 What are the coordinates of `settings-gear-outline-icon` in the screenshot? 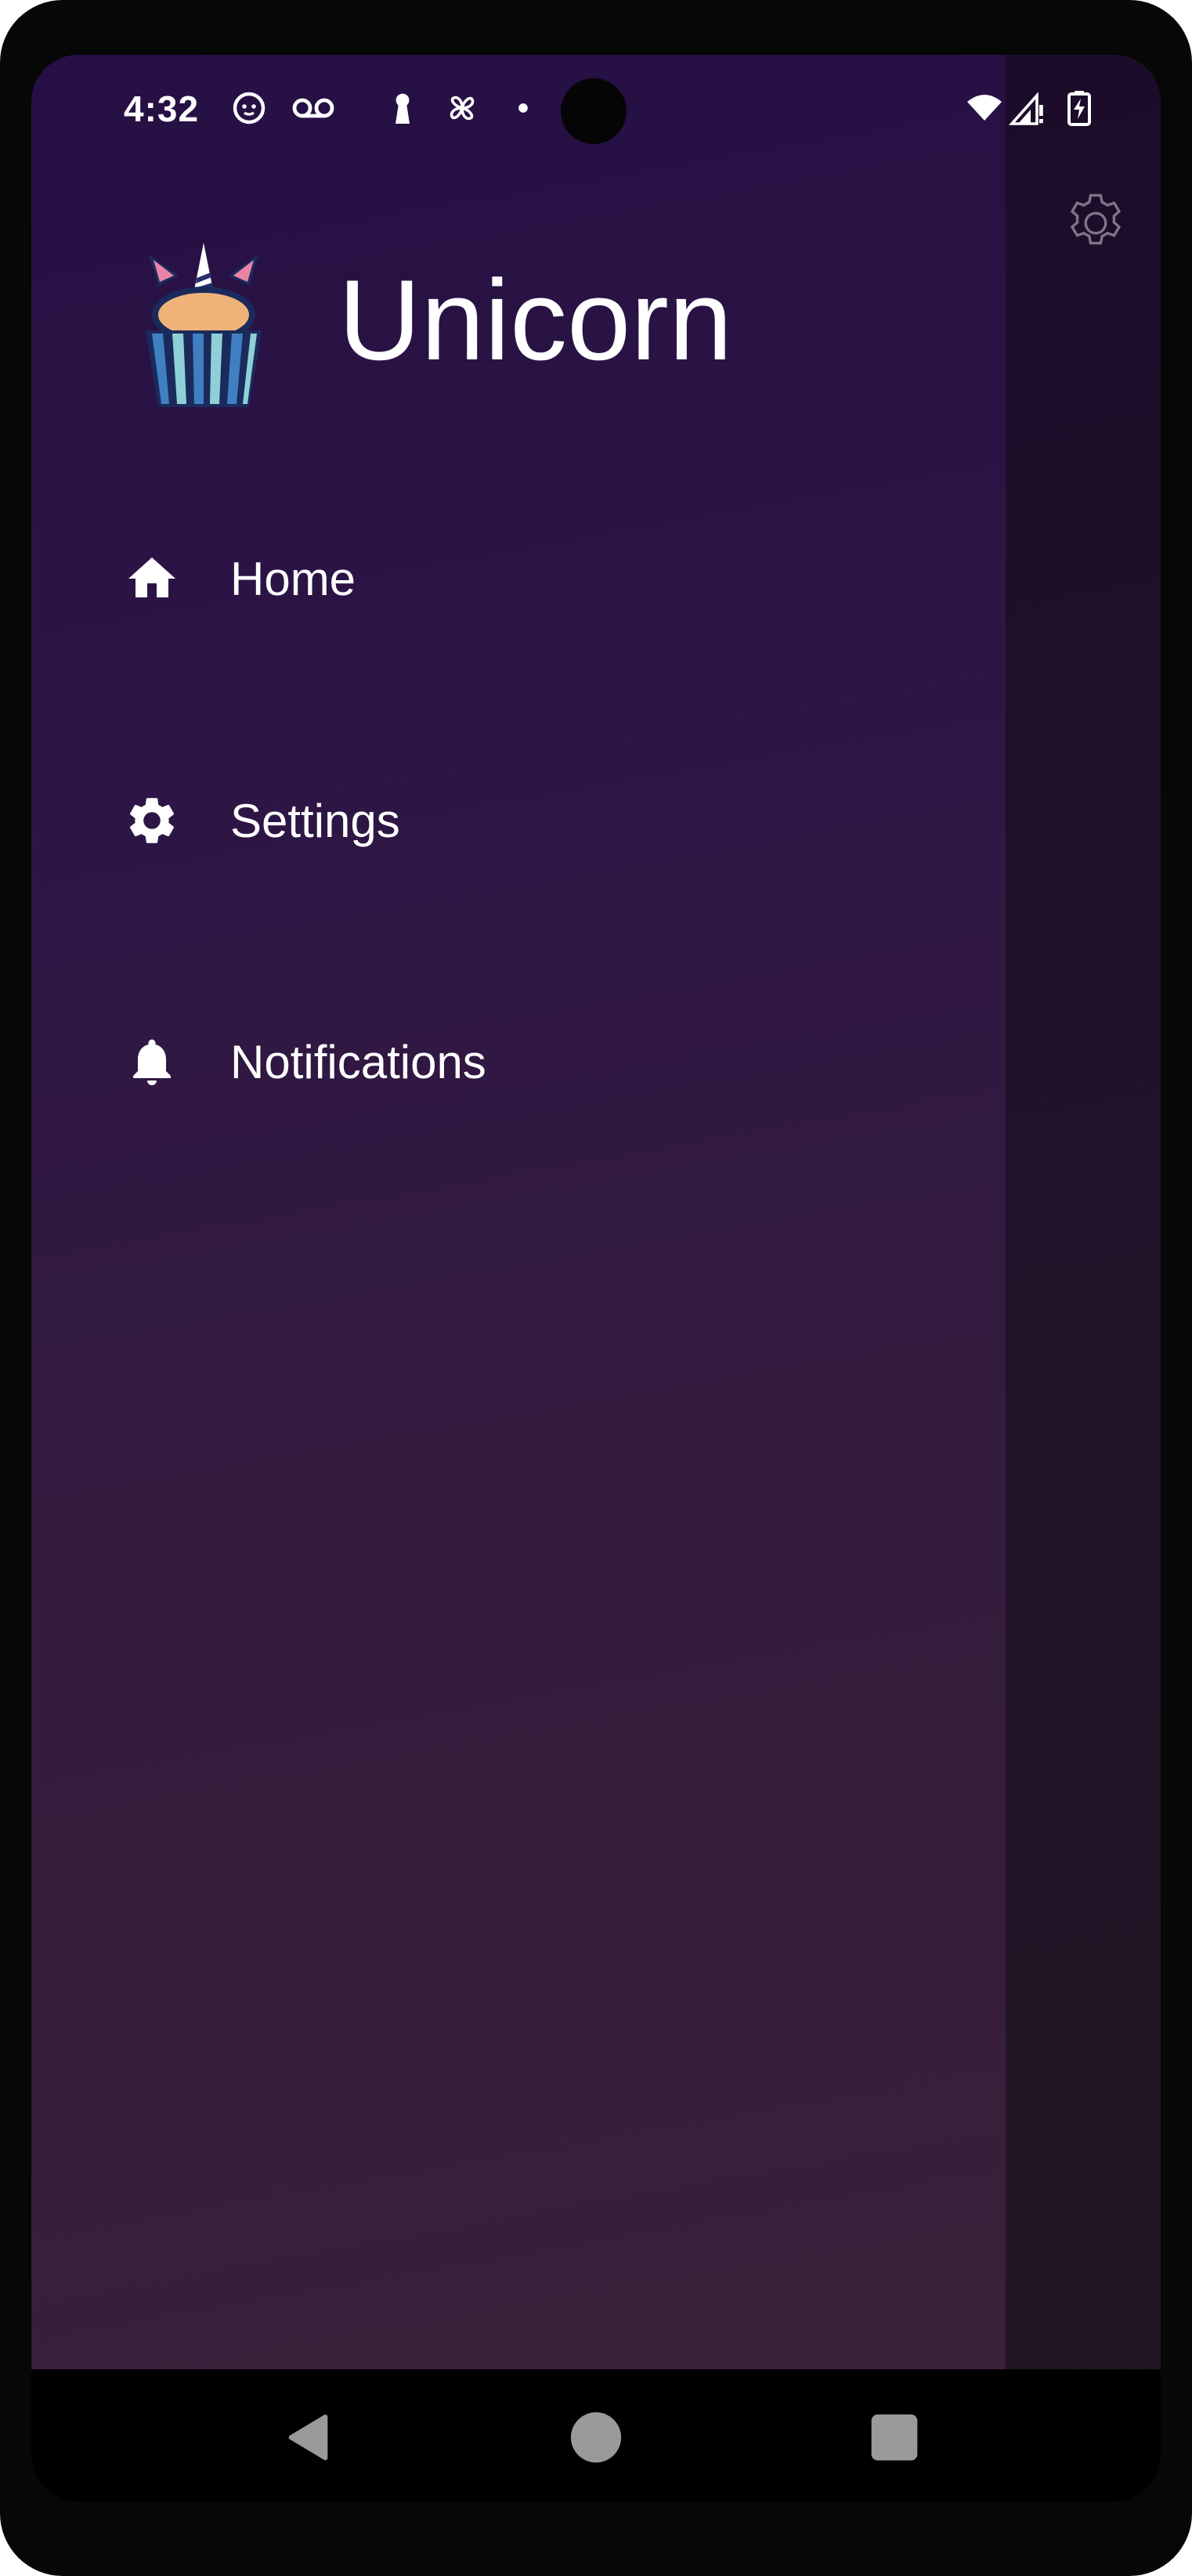 It's located at (1095, 223).